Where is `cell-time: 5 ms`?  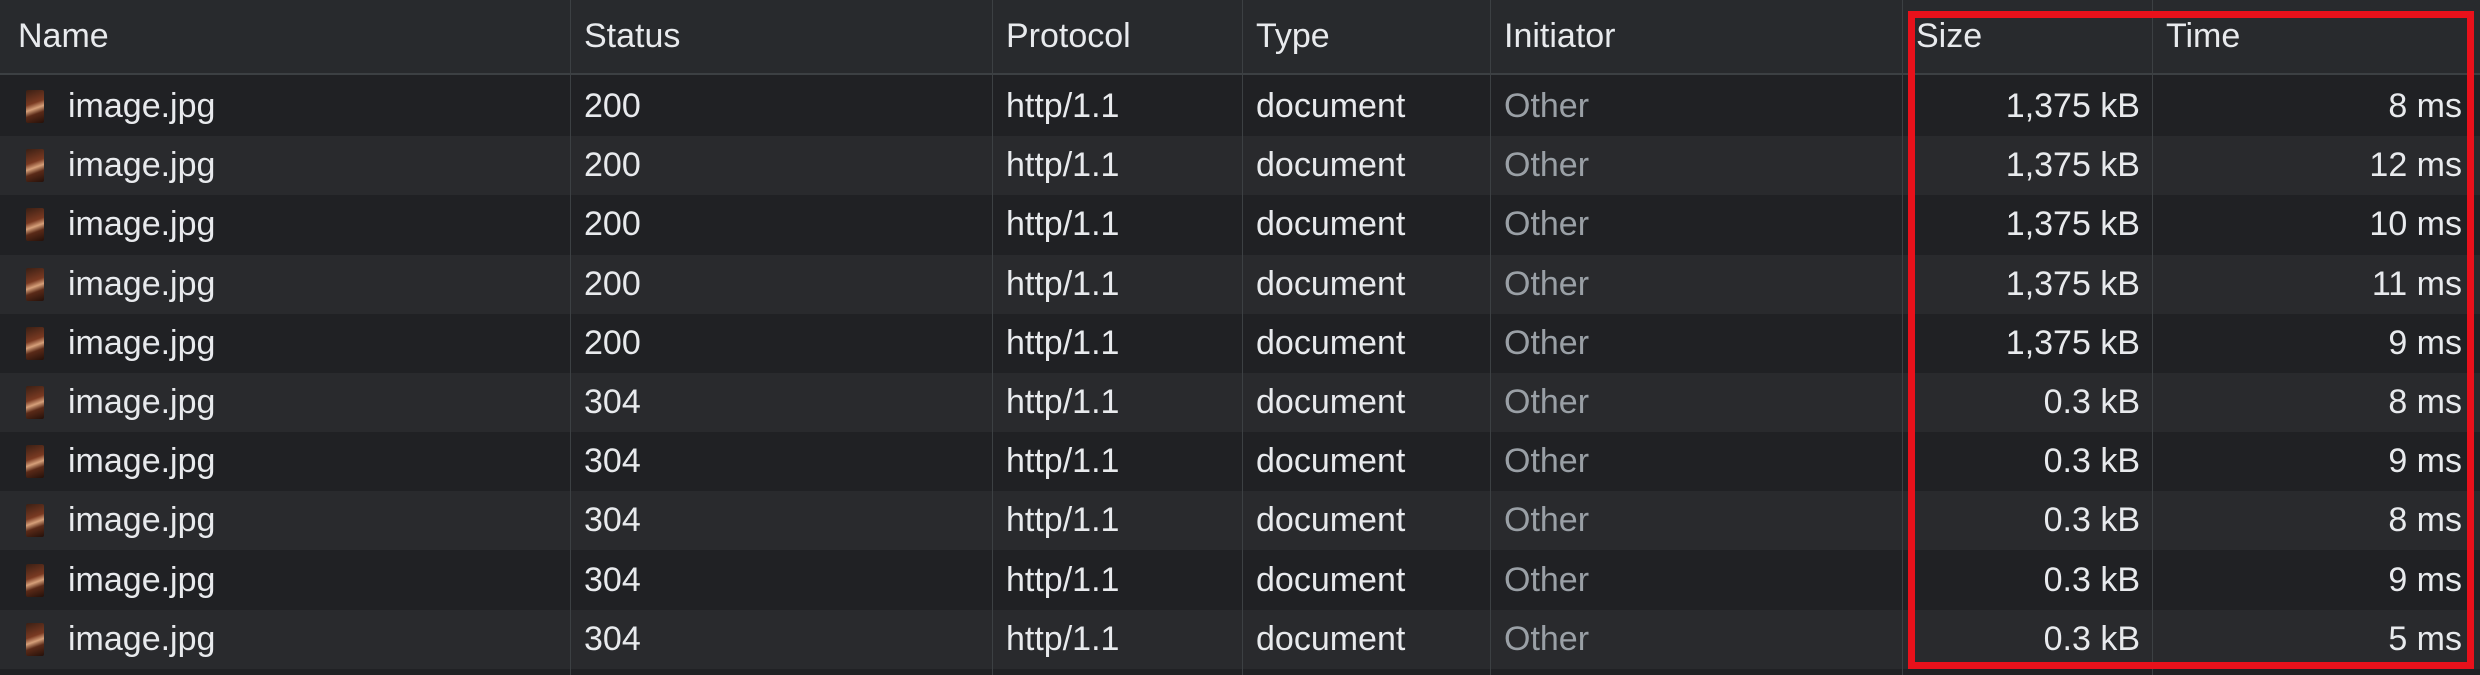
cell-time: 5 ms is located at coordinates (2425, 638).